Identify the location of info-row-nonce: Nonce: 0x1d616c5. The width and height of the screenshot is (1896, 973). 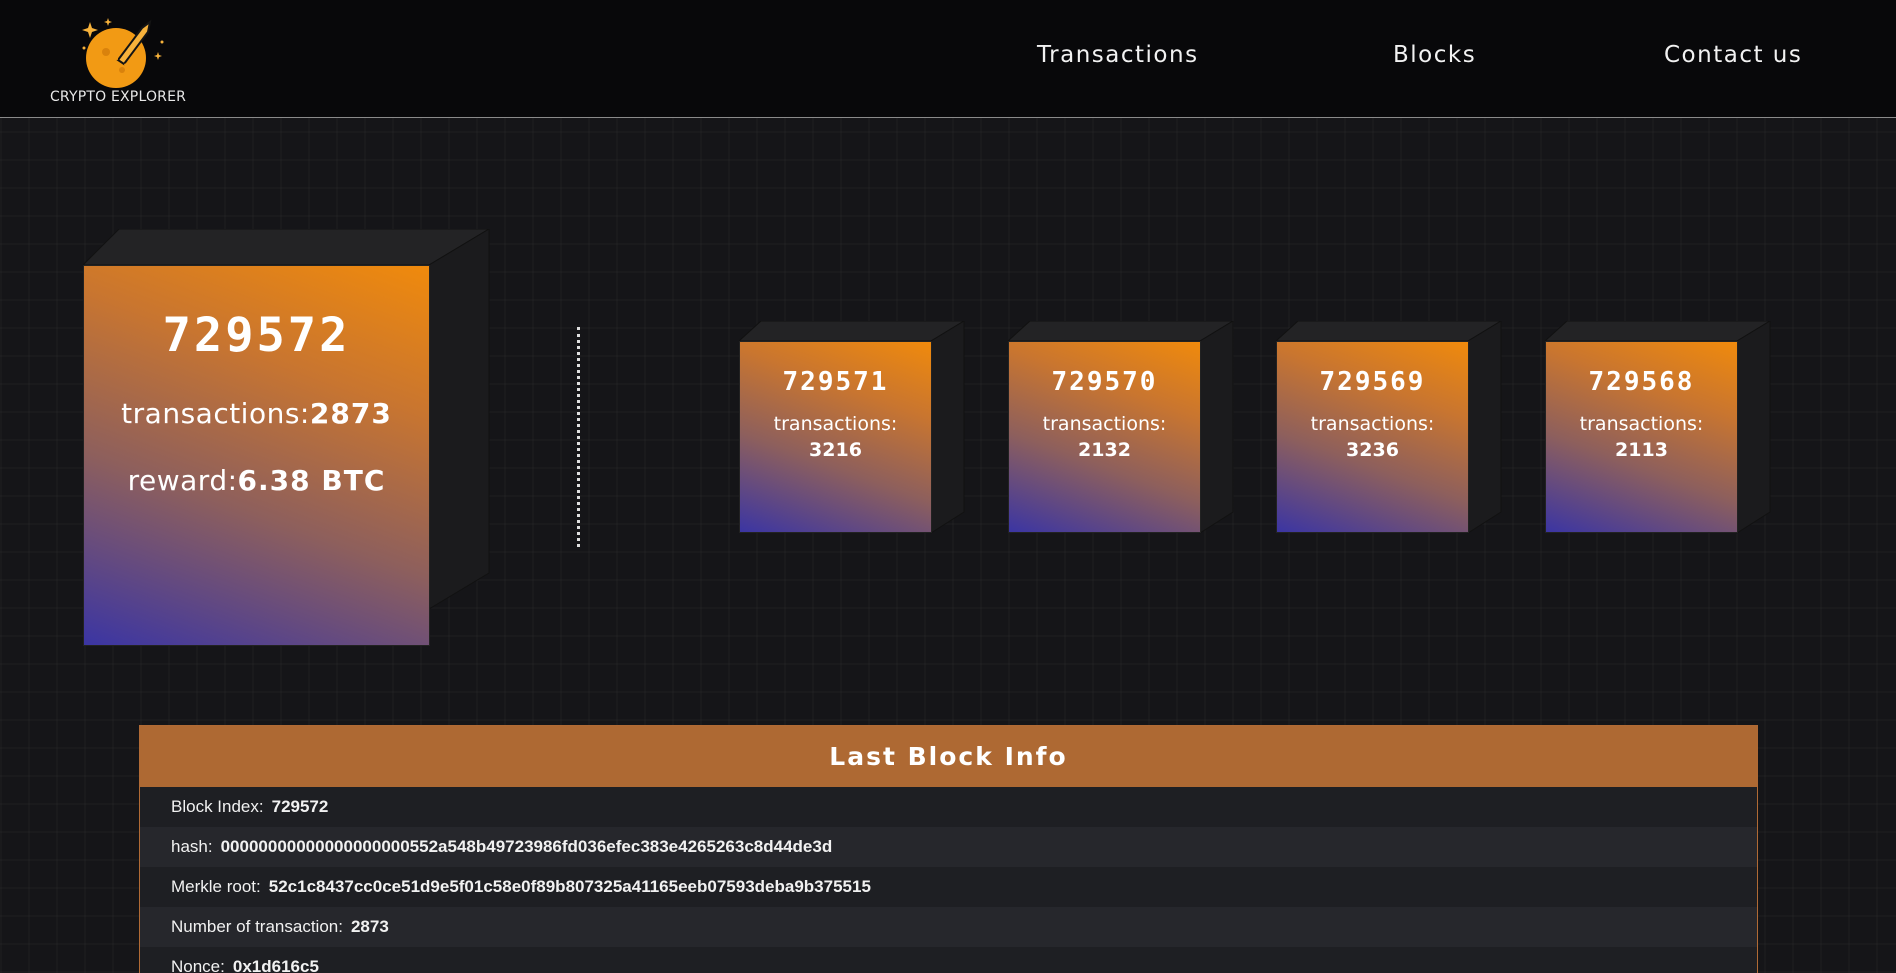
(948, 960).